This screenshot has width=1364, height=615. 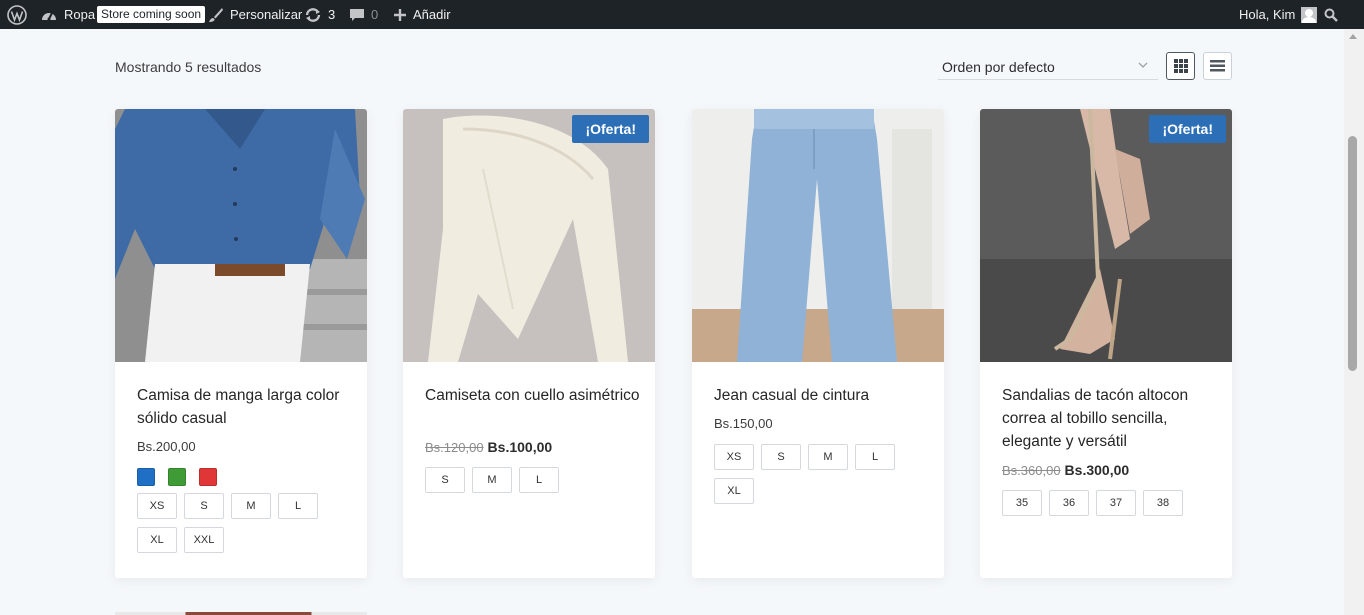 What do you see at coordinates (1309, 14) in the screenshot?
I see `avatar` at bounding box center [1309, 14].